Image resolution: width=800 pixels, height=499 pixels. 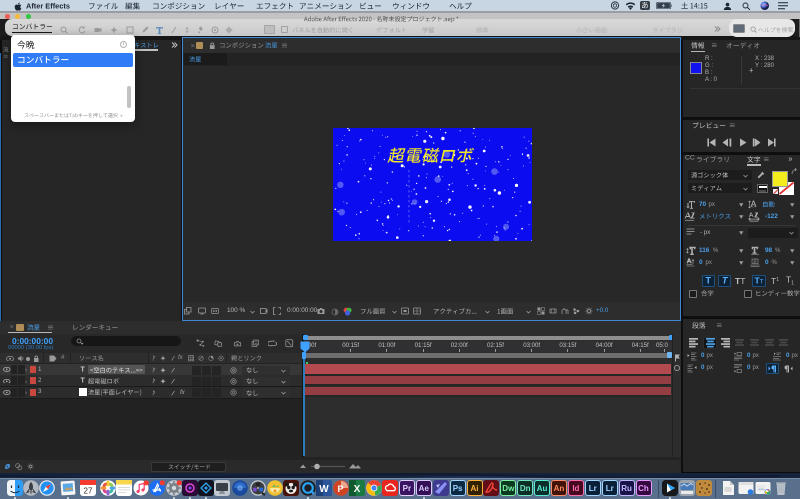 What do you see at coordinates (357, 489) in the screenshot?
I see `svg-text: X` at bounding box center [357, 489].